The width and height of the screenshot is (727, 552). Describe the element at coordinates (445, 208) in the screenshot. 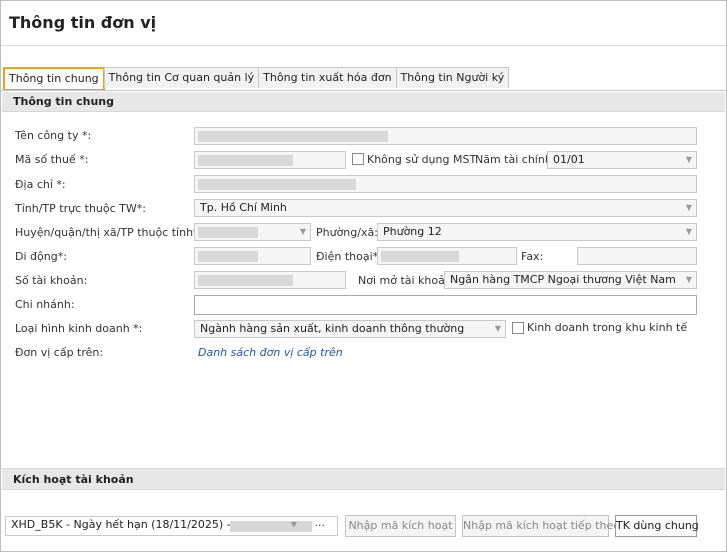

I see `province-select: Tp. Hồ Chí Minh ▼` at that location.